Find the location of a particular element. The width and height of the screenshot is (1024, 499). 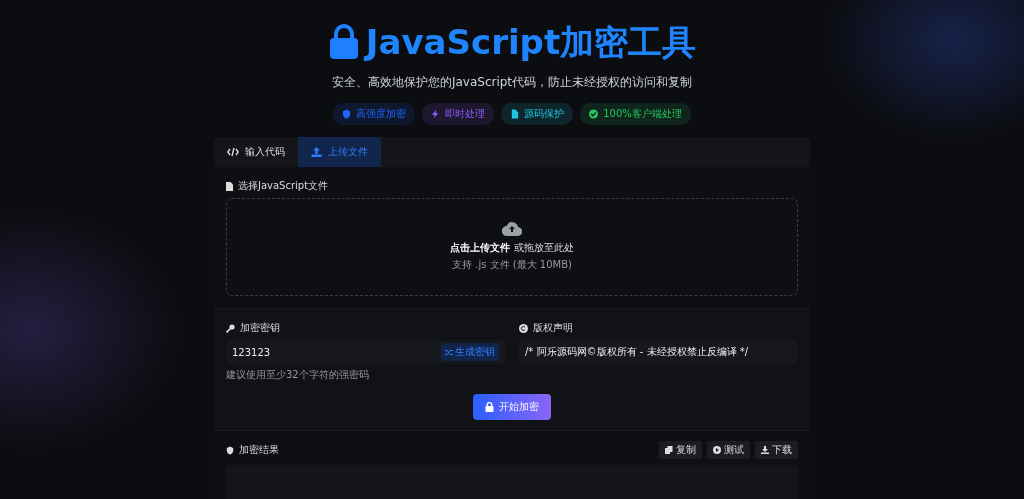

upload-prompt: 点击上传文件 或拖放至此处 is located at coordinates (512, 248).